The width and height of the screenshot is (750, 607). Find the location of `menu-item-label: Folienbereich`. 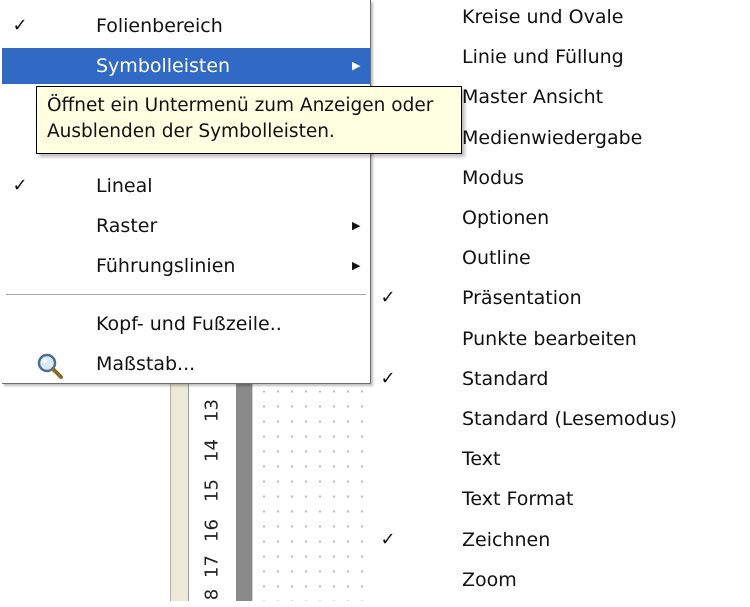

menu-item-label: Folienbereich is located at coordinates (159, 26).